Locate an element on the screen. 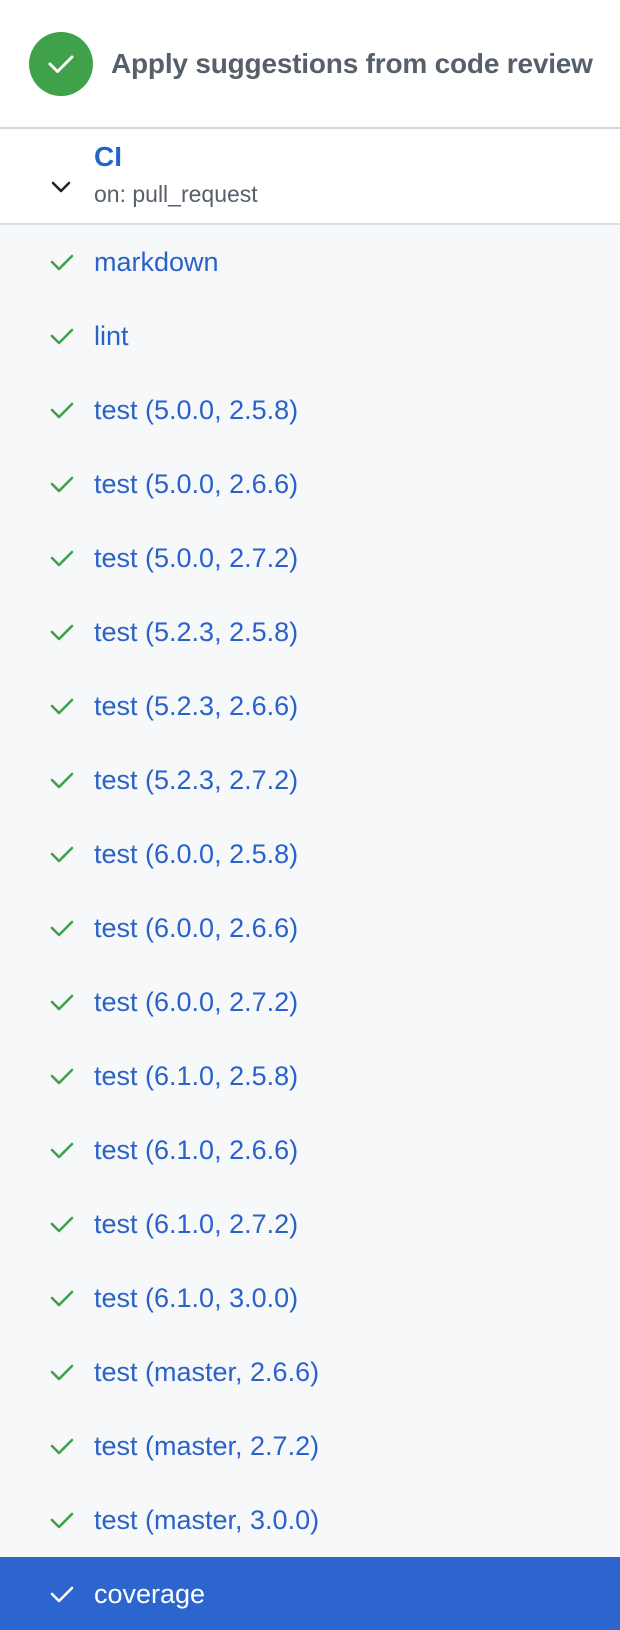 The width and height of the screenshot is (620, 1630). workflow-group-toggle: CI on: pull_request is located at coordinates (310, 177).